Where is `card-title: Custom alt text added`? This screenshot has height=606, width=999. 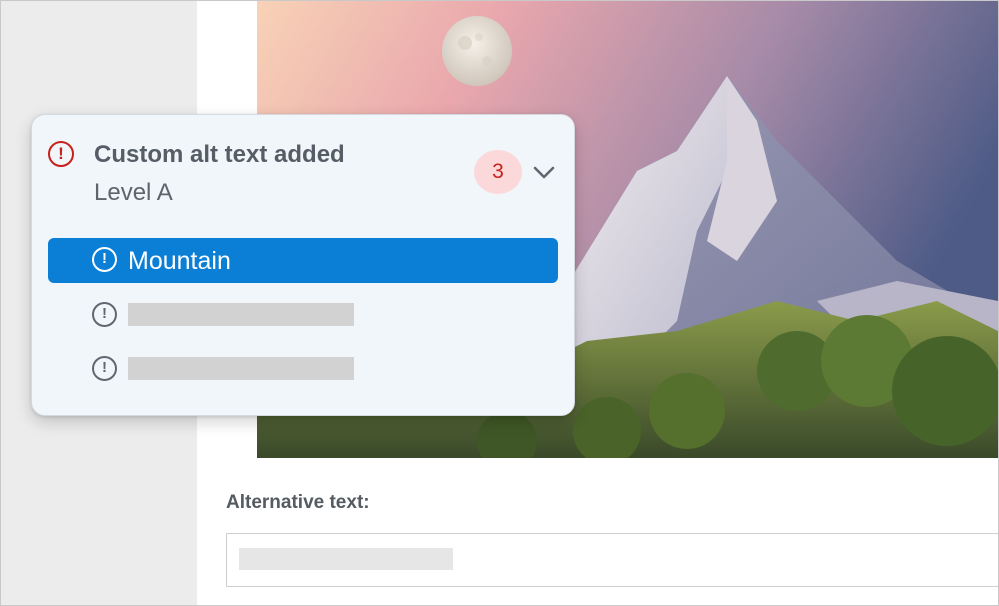 card-title: Custom alt text added is located at coordinates (219, 154).